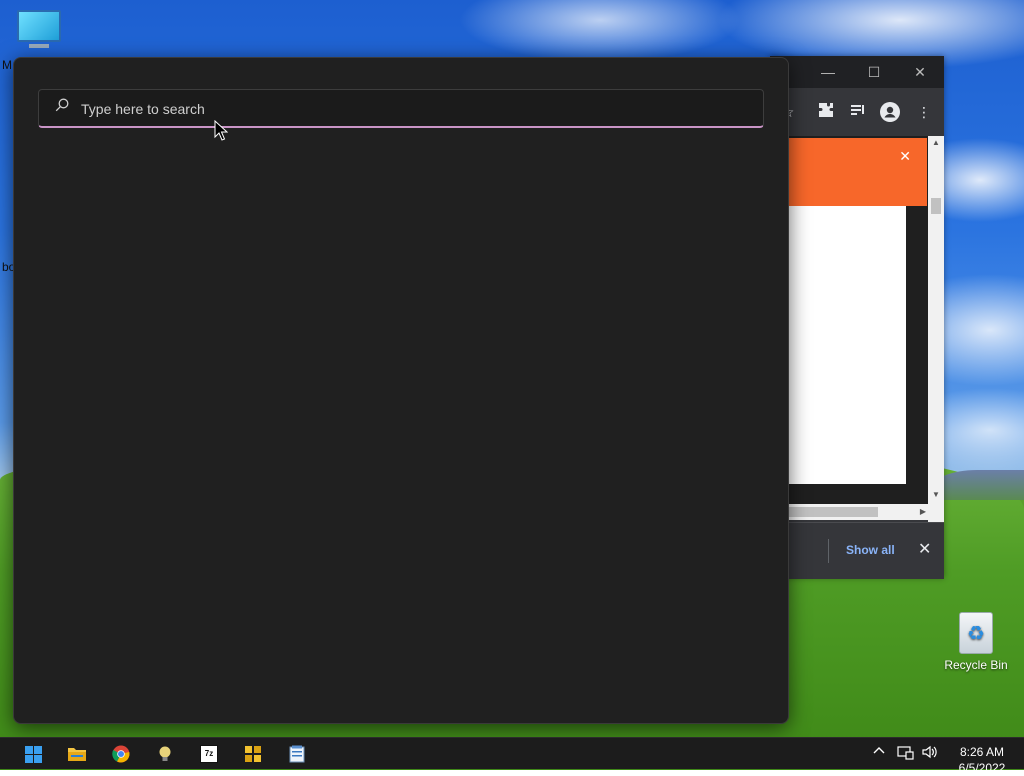  I want to click on this-pc-desktop-icon, so click(39, 31).